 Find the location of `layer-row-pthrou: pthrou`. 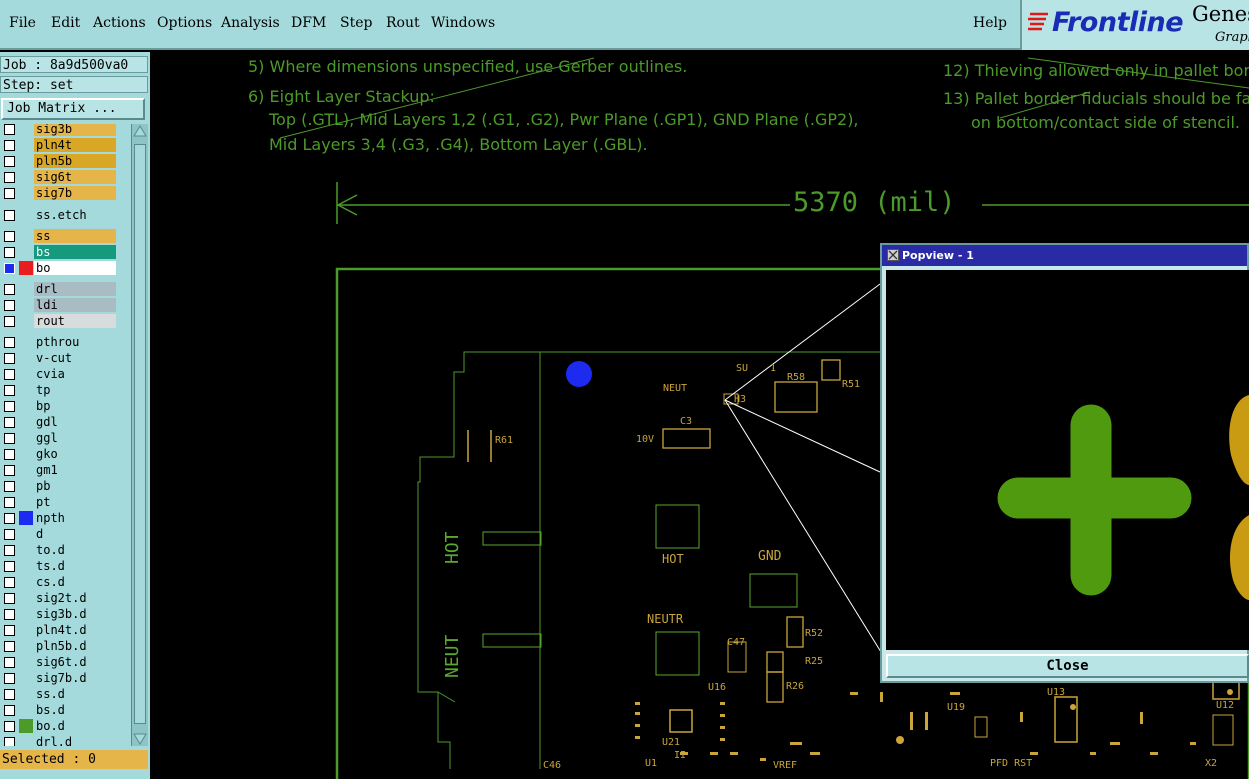

layer-row-pthrou: pthrou is located at coordinates (65, 342).